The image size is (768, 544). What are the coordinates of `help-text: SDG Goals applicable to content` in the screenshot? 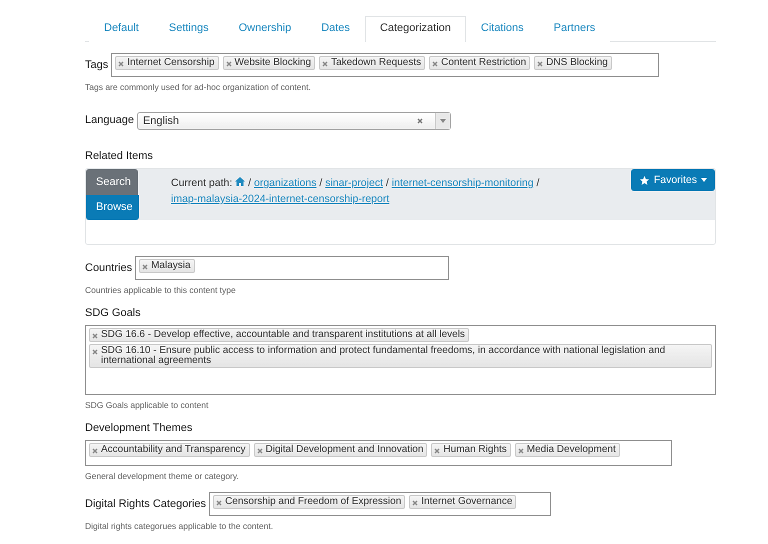 It's located at (147, 405).